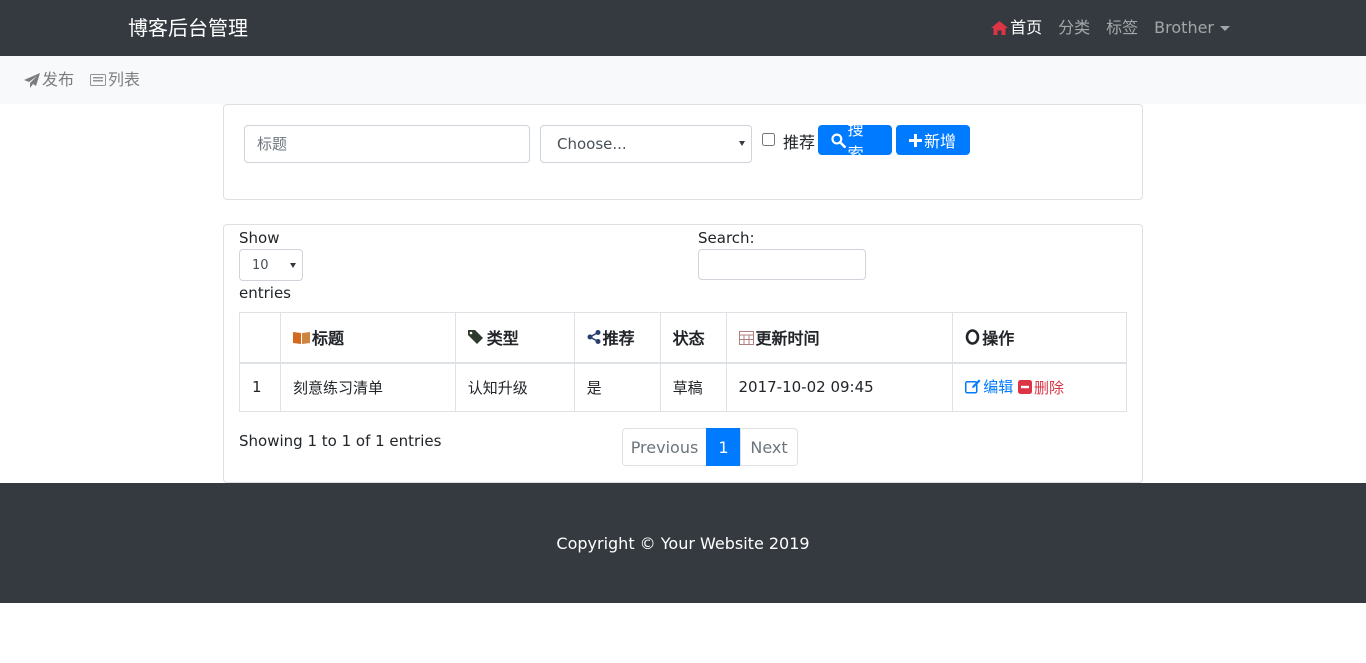 This screenshot has width=1366, height=663. Describe the element at coordinates (723, 447) in the screenshot. I see `page-1-button: 1` at that location.